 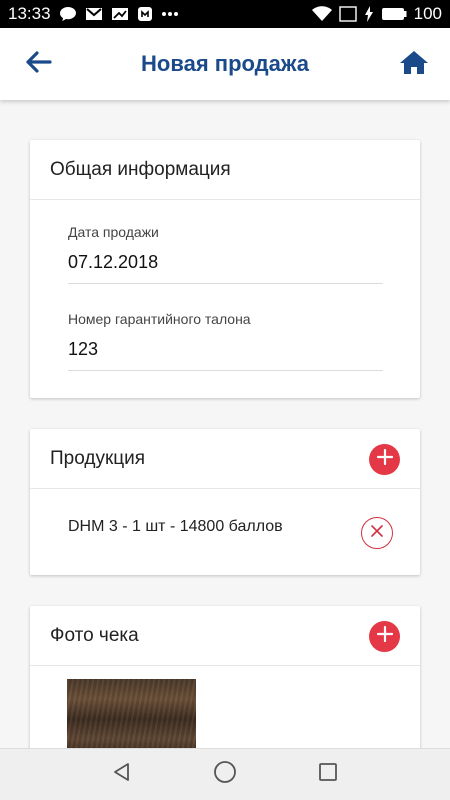 I want to click on status-bar: 13:33 100, so click(x=225, y=14).